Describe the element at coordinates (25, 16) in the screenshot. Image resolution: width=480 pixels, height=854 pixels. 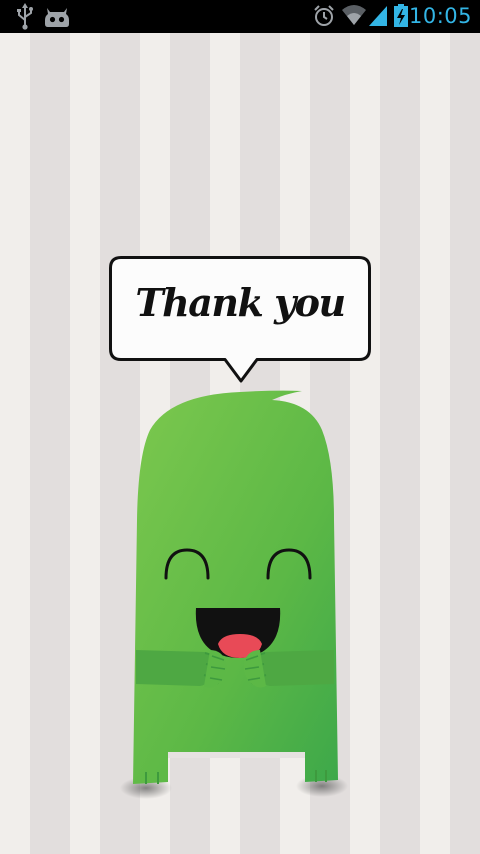
I see `usb-icon` at that location.